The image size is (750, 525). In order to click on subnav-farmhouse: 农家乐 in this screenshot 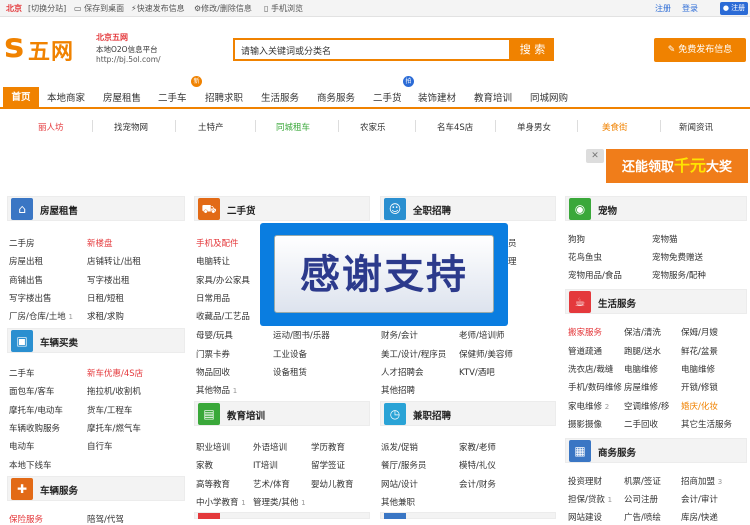, I will do `click(373, 127)`.